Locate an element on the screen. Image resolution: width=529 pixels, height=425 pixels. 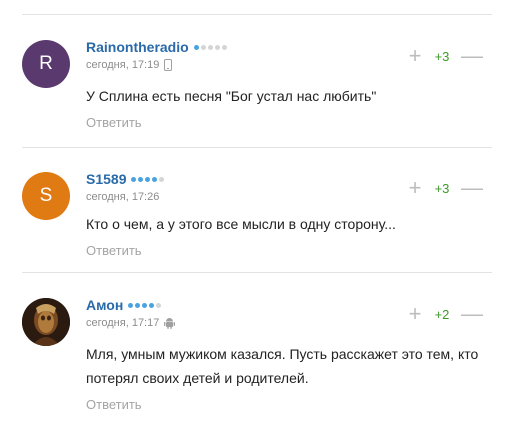
avatar is located at coordinates (46, 322).